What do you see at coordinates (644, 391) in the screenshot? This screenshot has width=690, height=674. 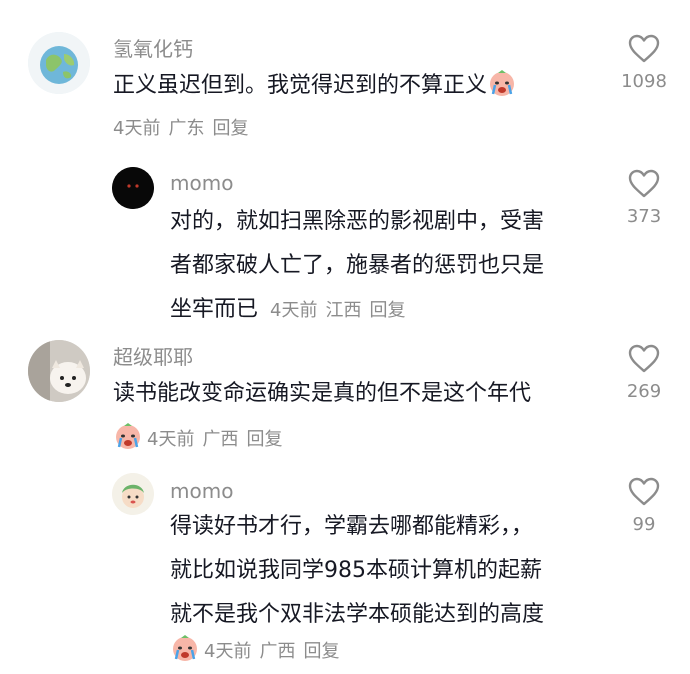 I see `like-count: 269` at bounding box center [644, 391].